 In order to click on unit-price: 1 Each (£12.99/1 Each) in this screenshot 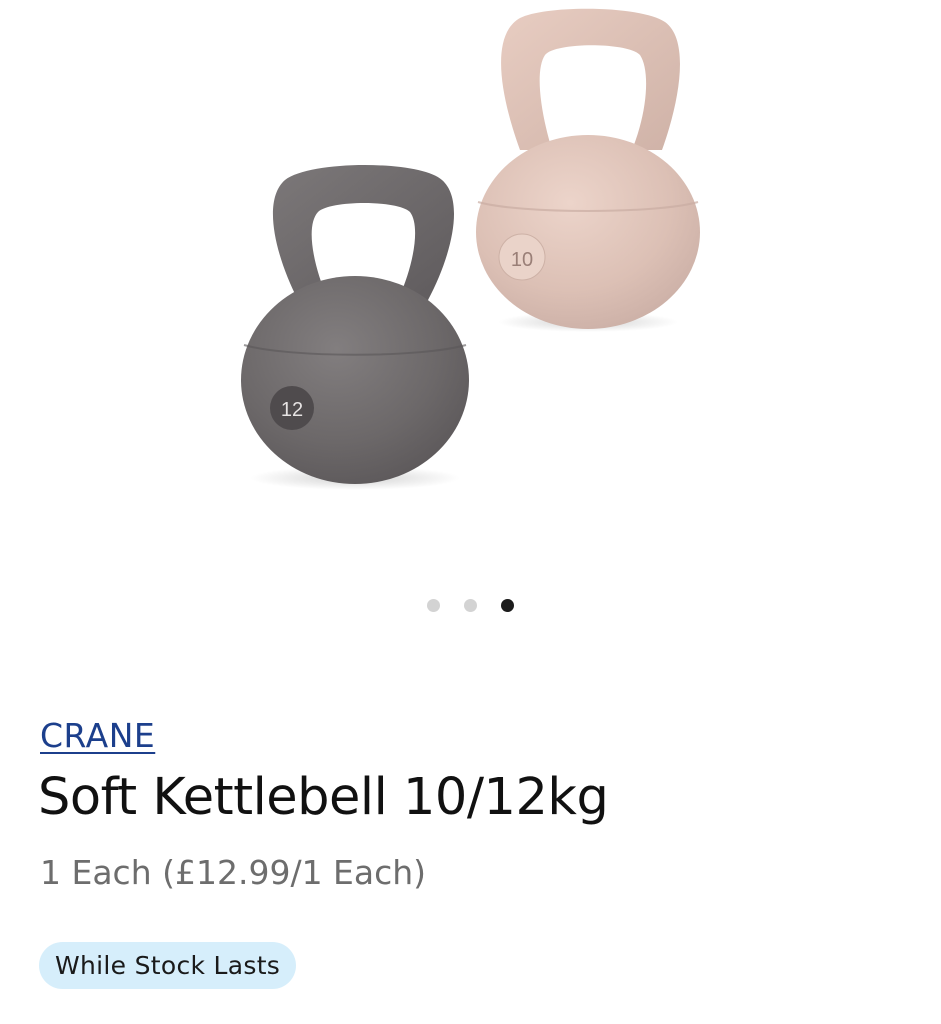, I will do `click(233, 872)`.